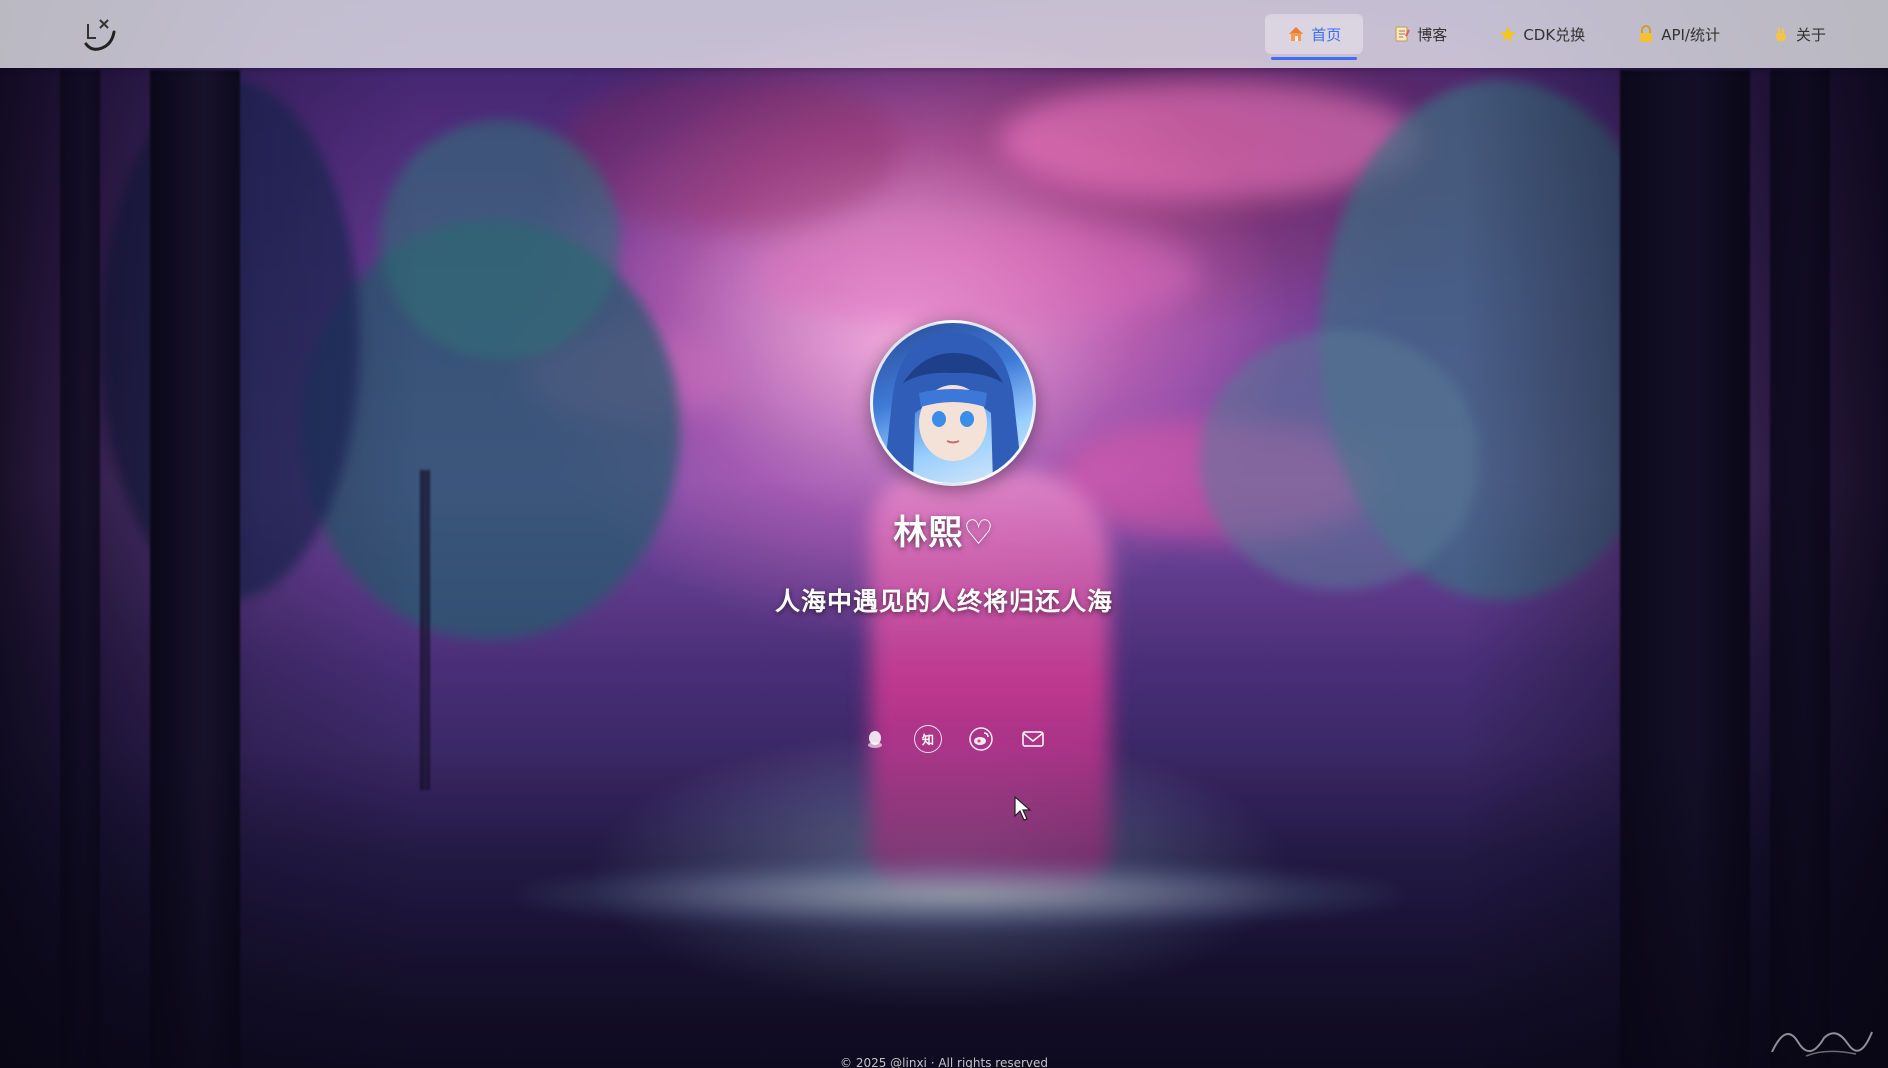 This screenshot has width=1888, height=1068. What do you see at coordinates (954, 739) in the screenshot?
I see `social-links: 知` at bounding box center [954, 739].